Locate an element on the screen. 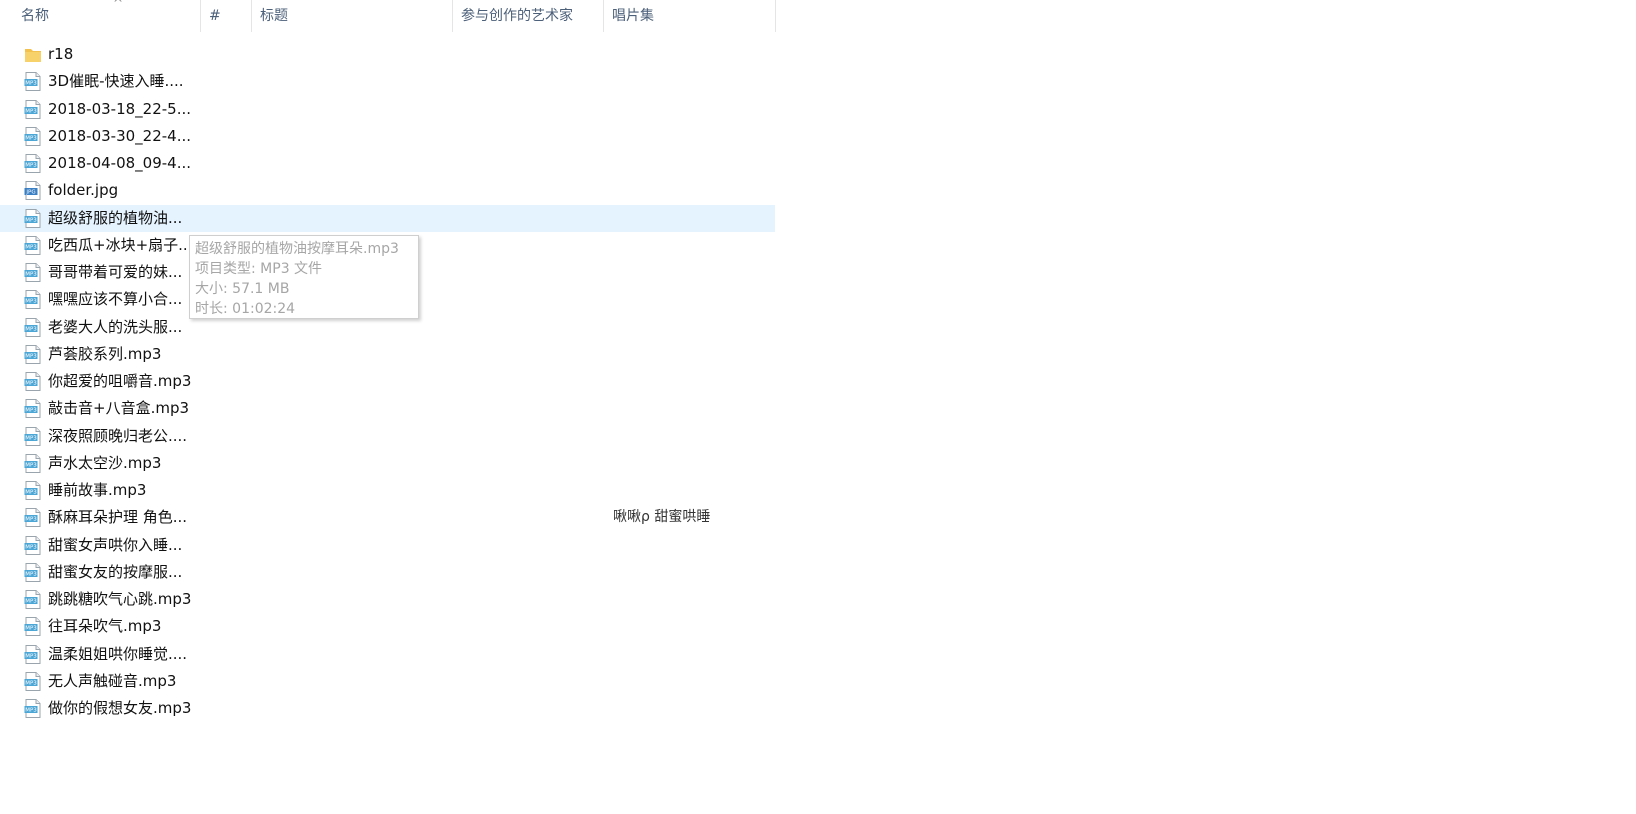 This screenshot has width=1636, height=814. file-row: MP3 无人声触碰音.mp3 is located at coordinates (387, 681).